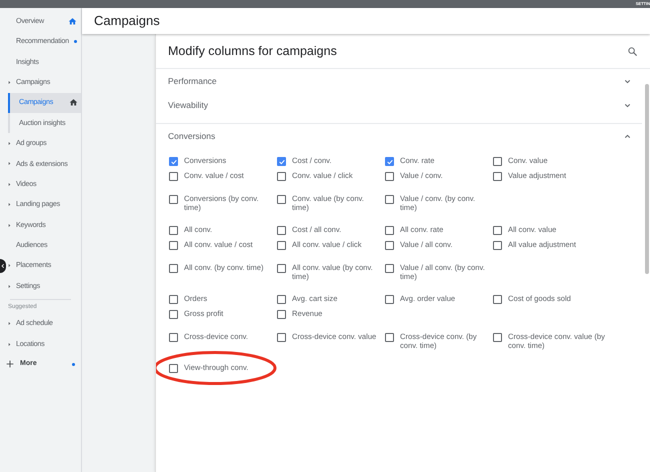 The height and width of the screenshot is (472, 650). I want to click on section-header: Conversions, so click(399, 136).